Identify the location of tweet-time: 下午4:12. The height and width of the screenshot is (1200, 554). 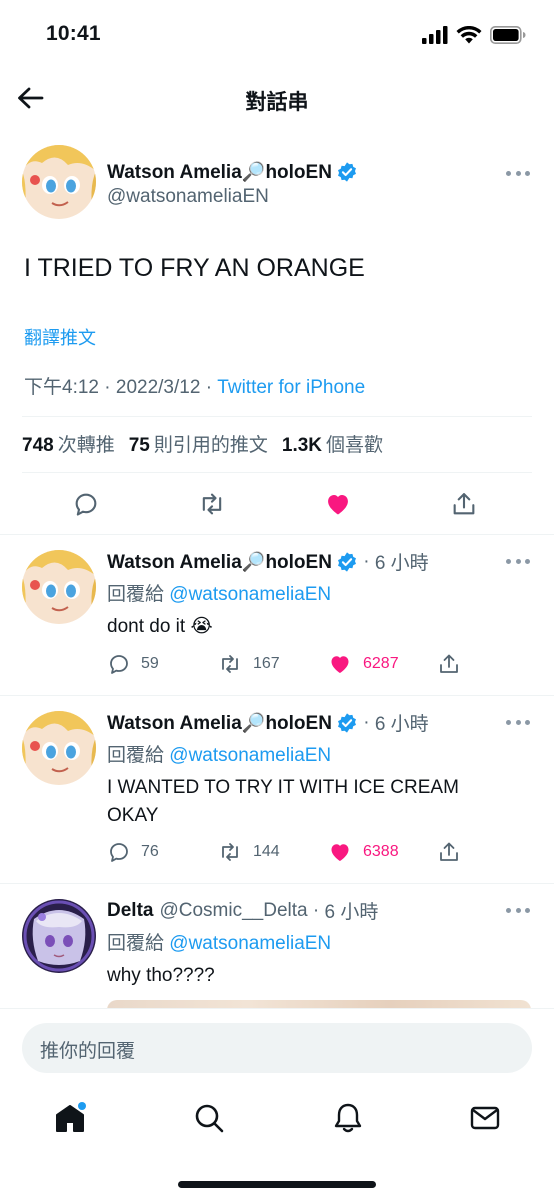
(61, 387).